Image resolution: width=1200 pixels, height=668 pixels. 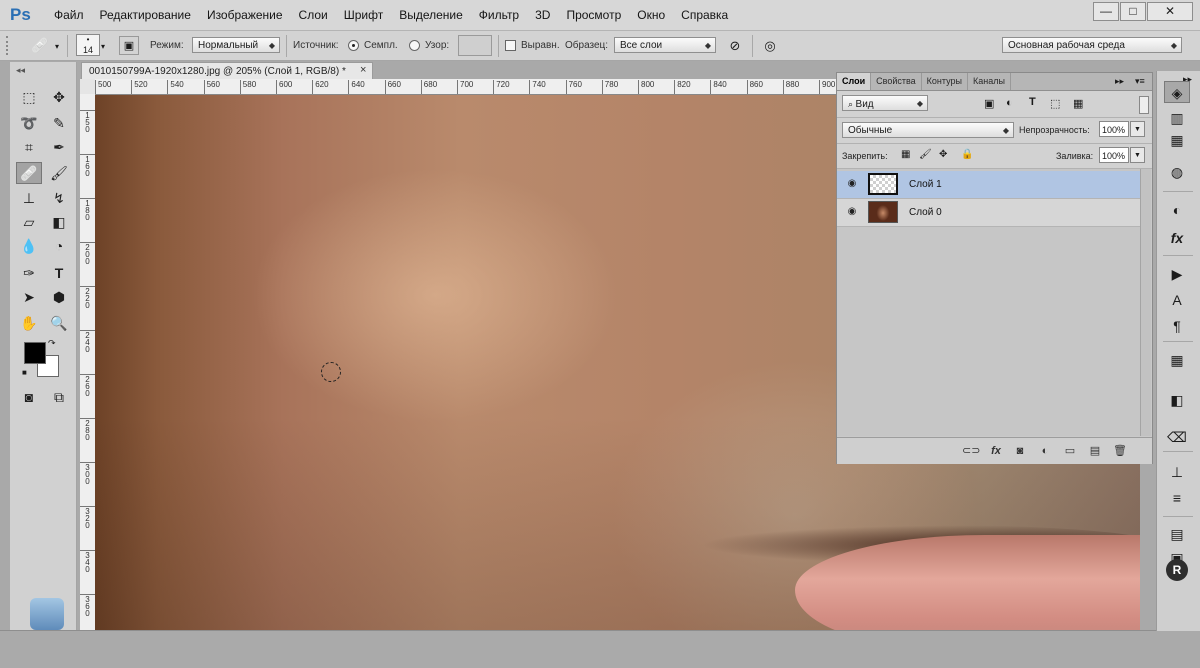 I want to click on history-brush-tool-icon: ↯, so click(x=59, y=198).